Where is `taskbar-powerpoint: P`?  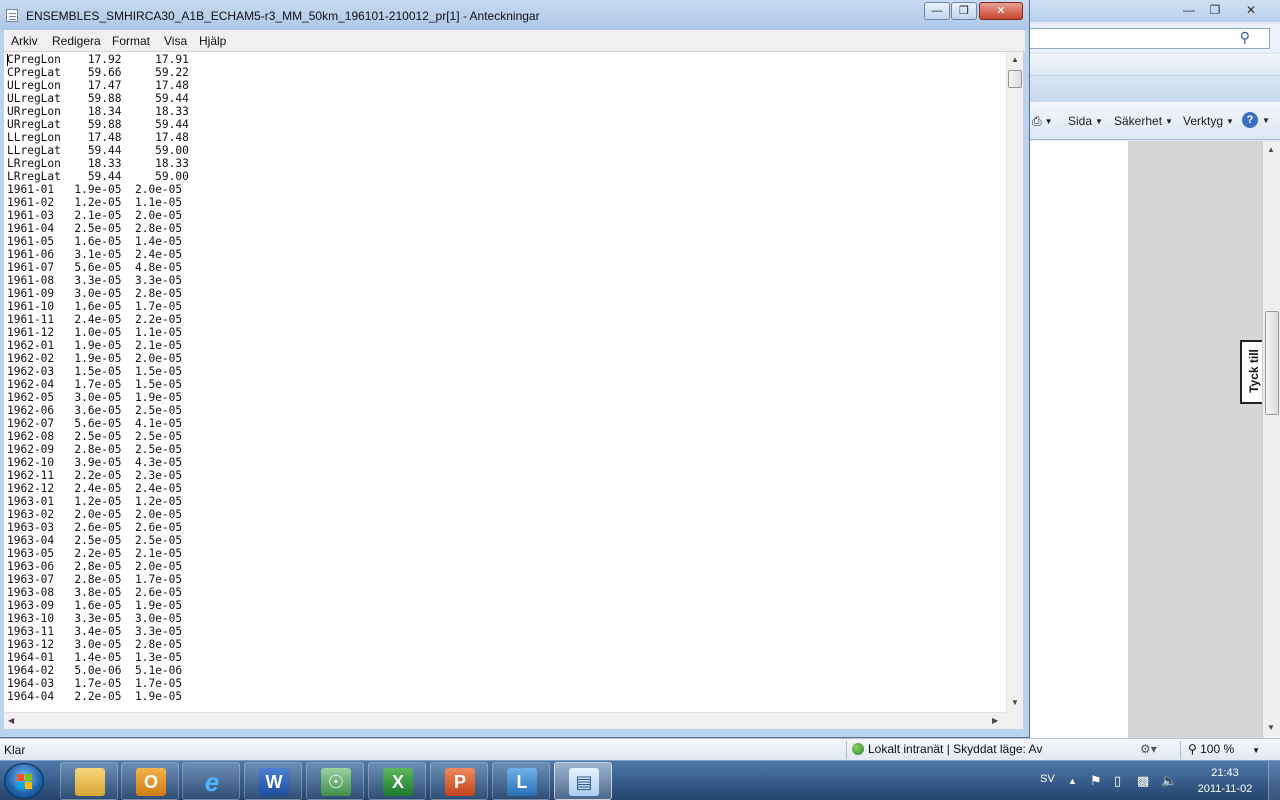 taskbar-powerpoint: P is located at coordinates (459, 781).